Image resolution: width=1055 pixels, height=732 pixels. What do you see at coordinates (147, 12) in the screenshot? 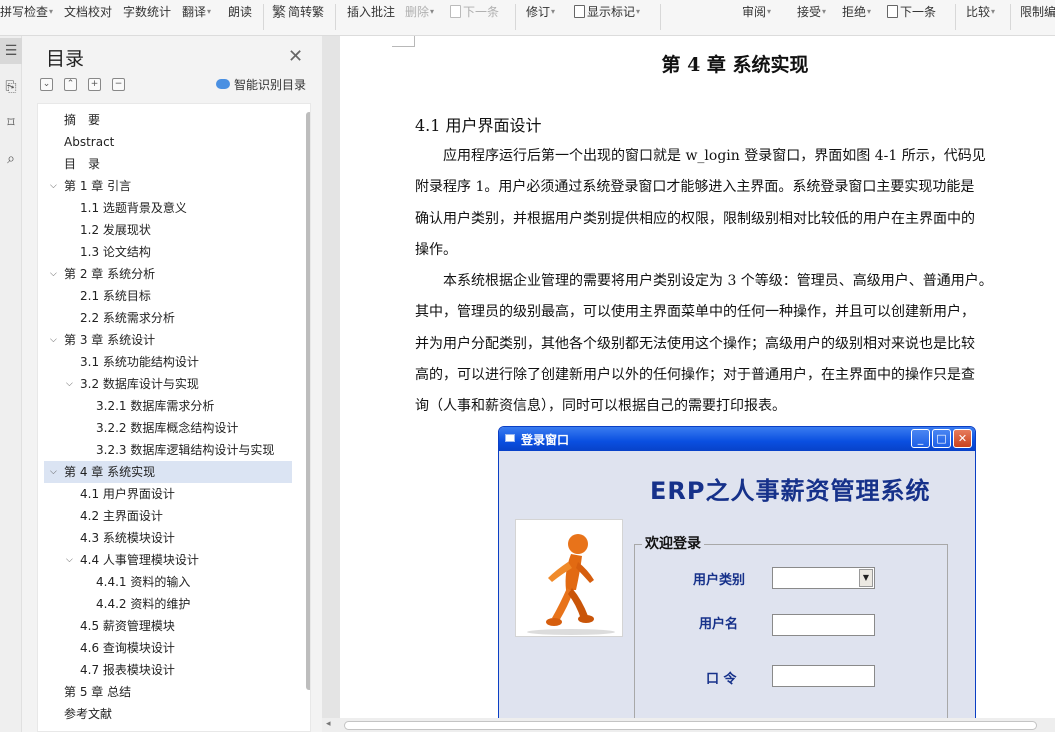
I see `word-count-button: 字数统计` at bounding box center [147, 12].